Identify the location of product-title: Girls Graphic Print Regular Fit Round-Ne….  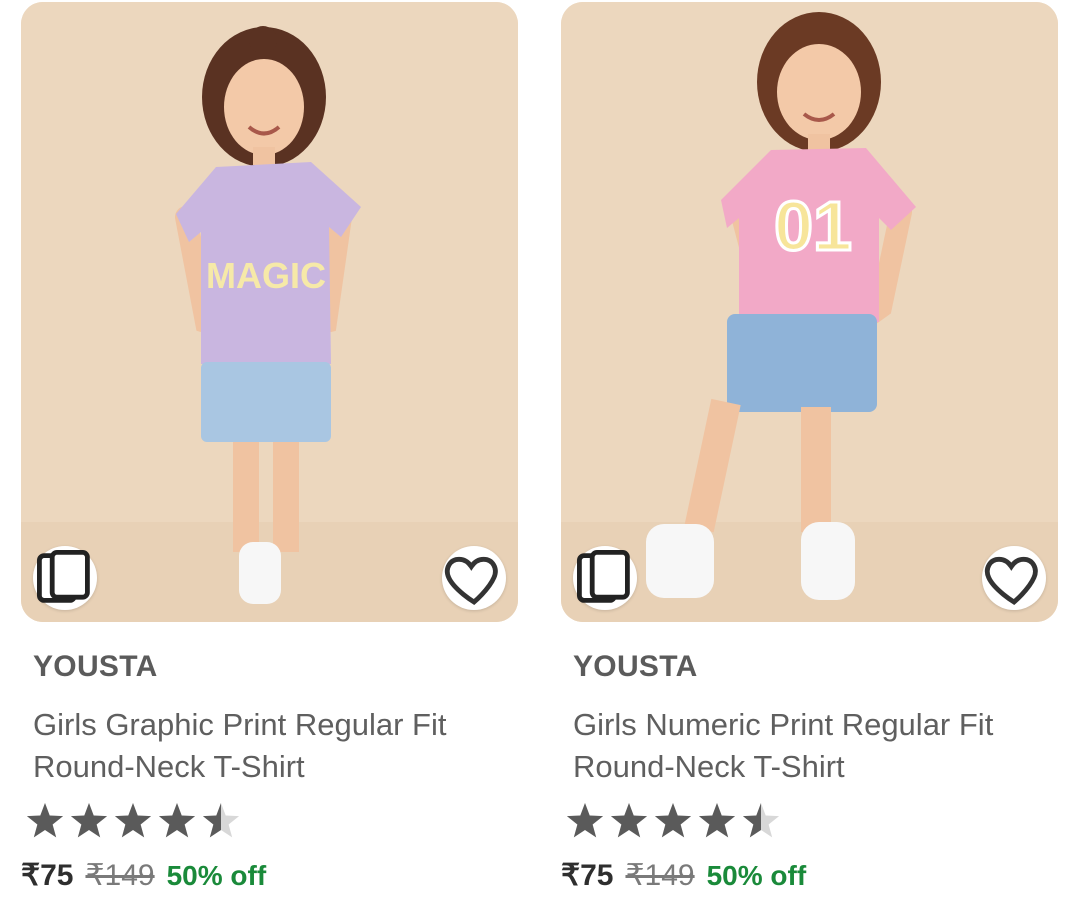
(273, 746).